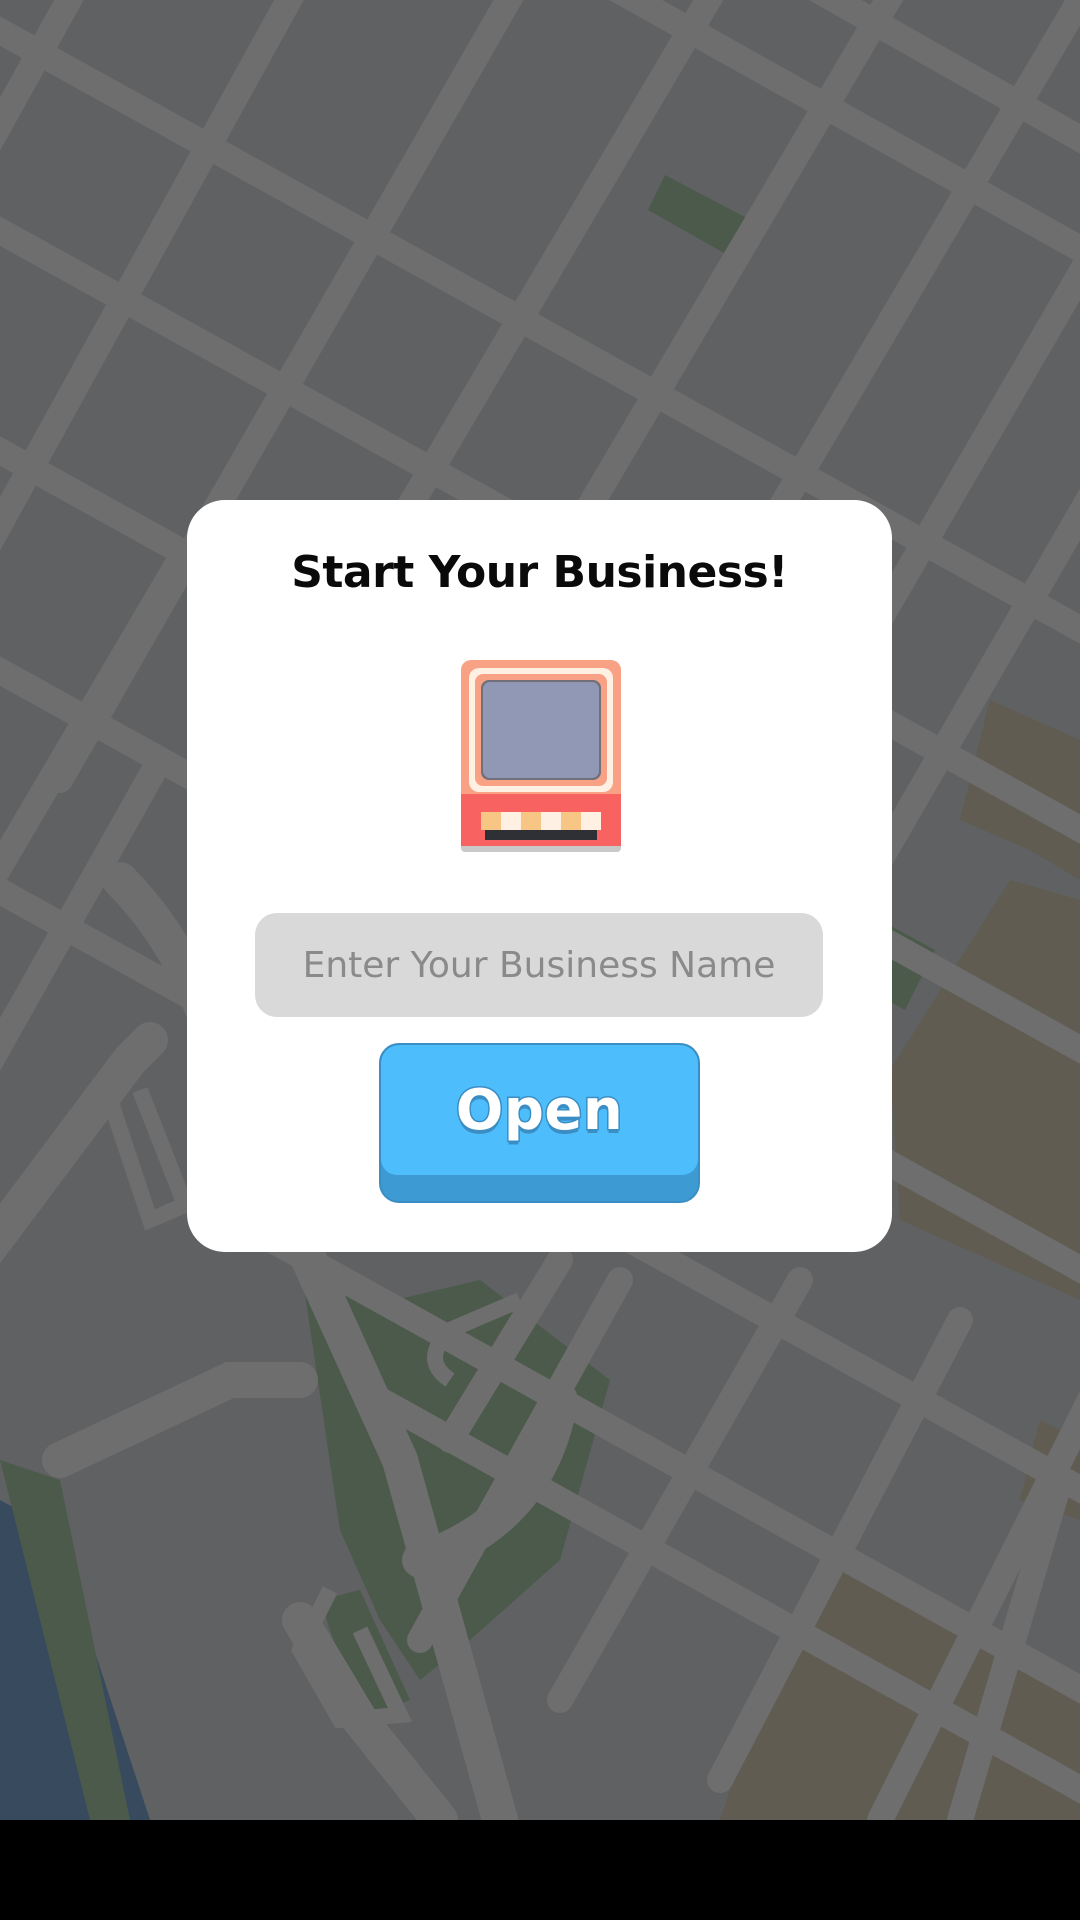 The image size is (1080, 1920). Describe the element at coordinates (539, 572) in the screenshot. I see `dialog-title: Start Your Business!` at that location.